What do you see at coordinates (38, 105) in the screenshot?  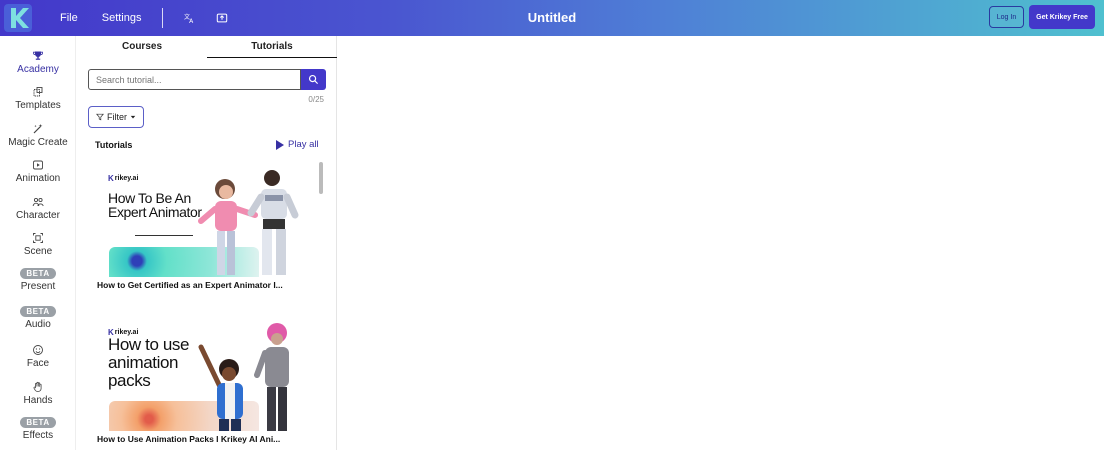 I see `sidebar-item-label: Templates` at bounding box center [38, 105].